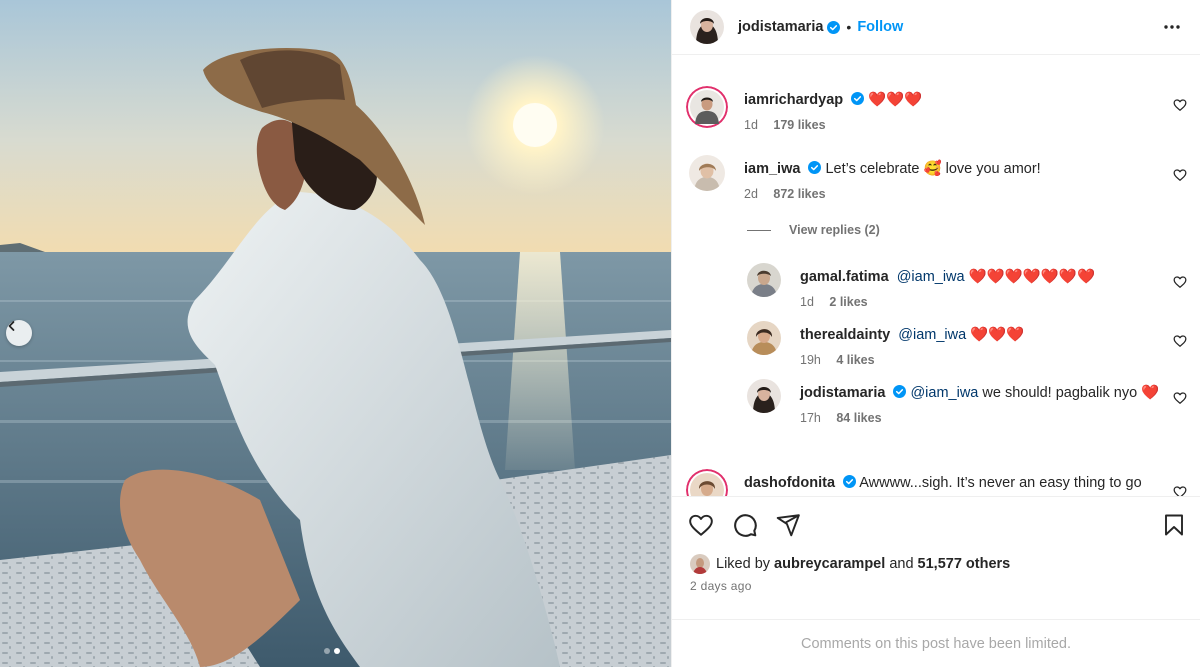  What do you see at coordinates (964, 564) in the screenshot?
I see `liked-by-others: 51,577 others` at bounding box center [964, 564].